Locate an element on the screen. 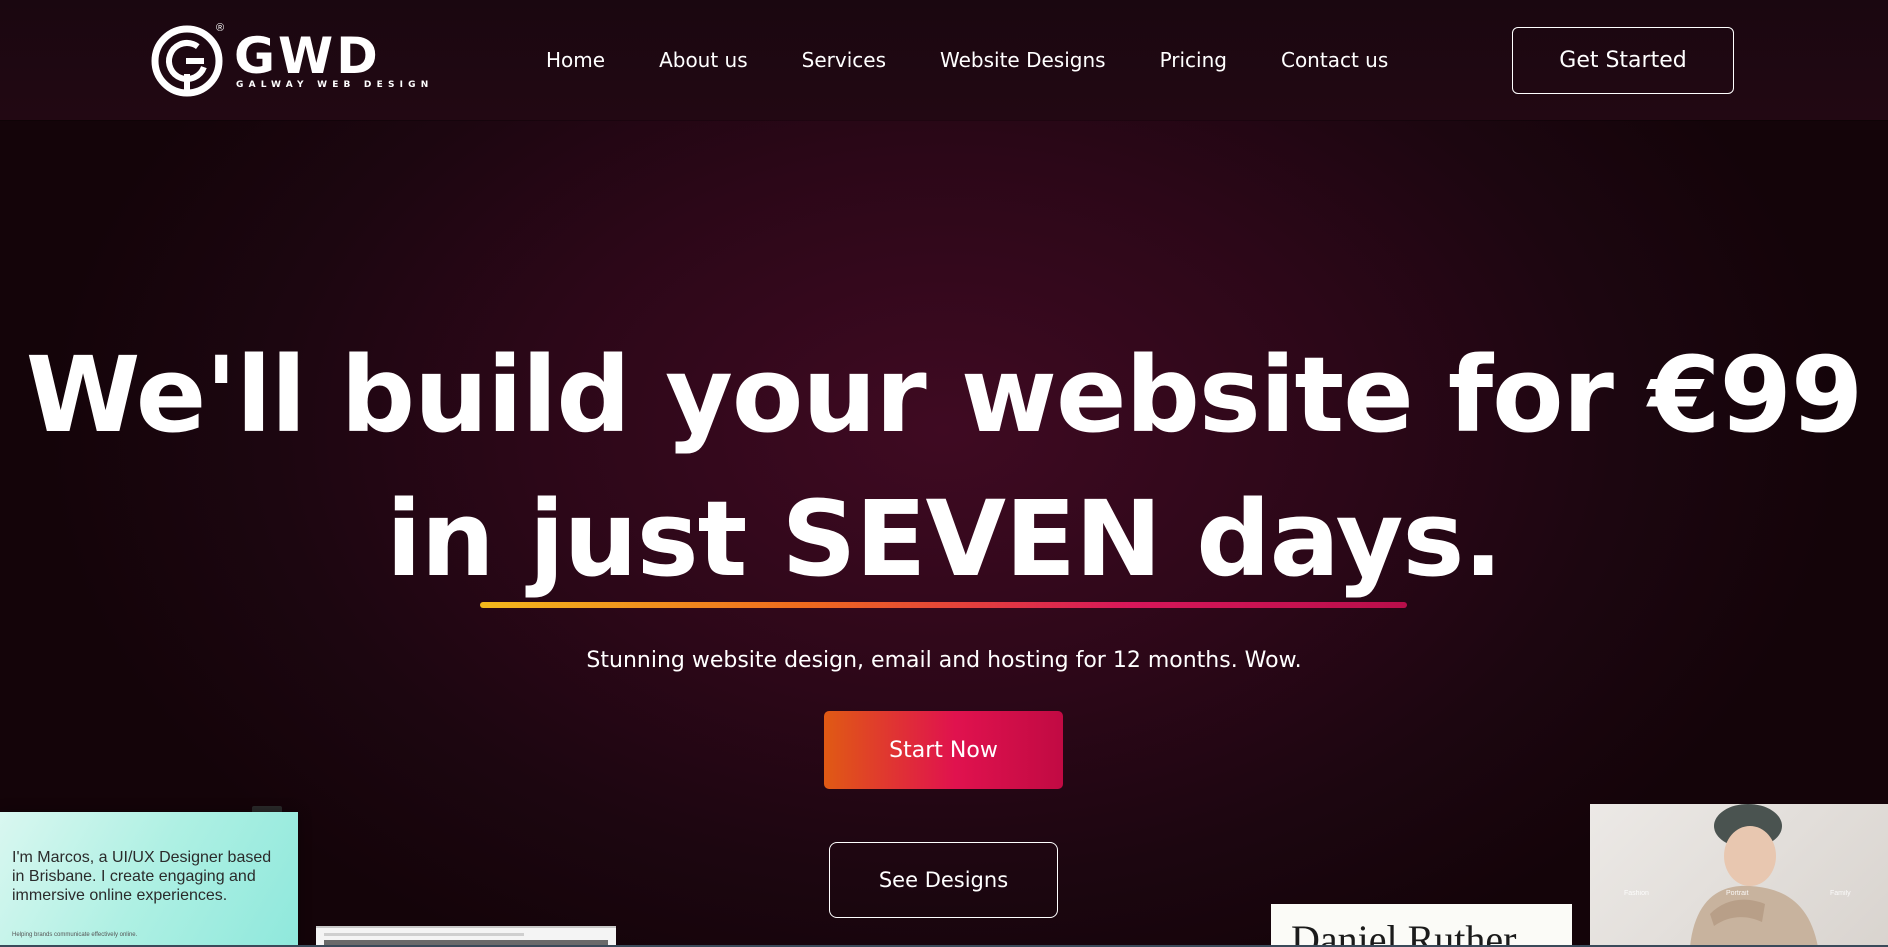 Image resolution: width=1888 pixels, height=947 pixels. nav-item-services: Services is located at coordinates (844, 60).